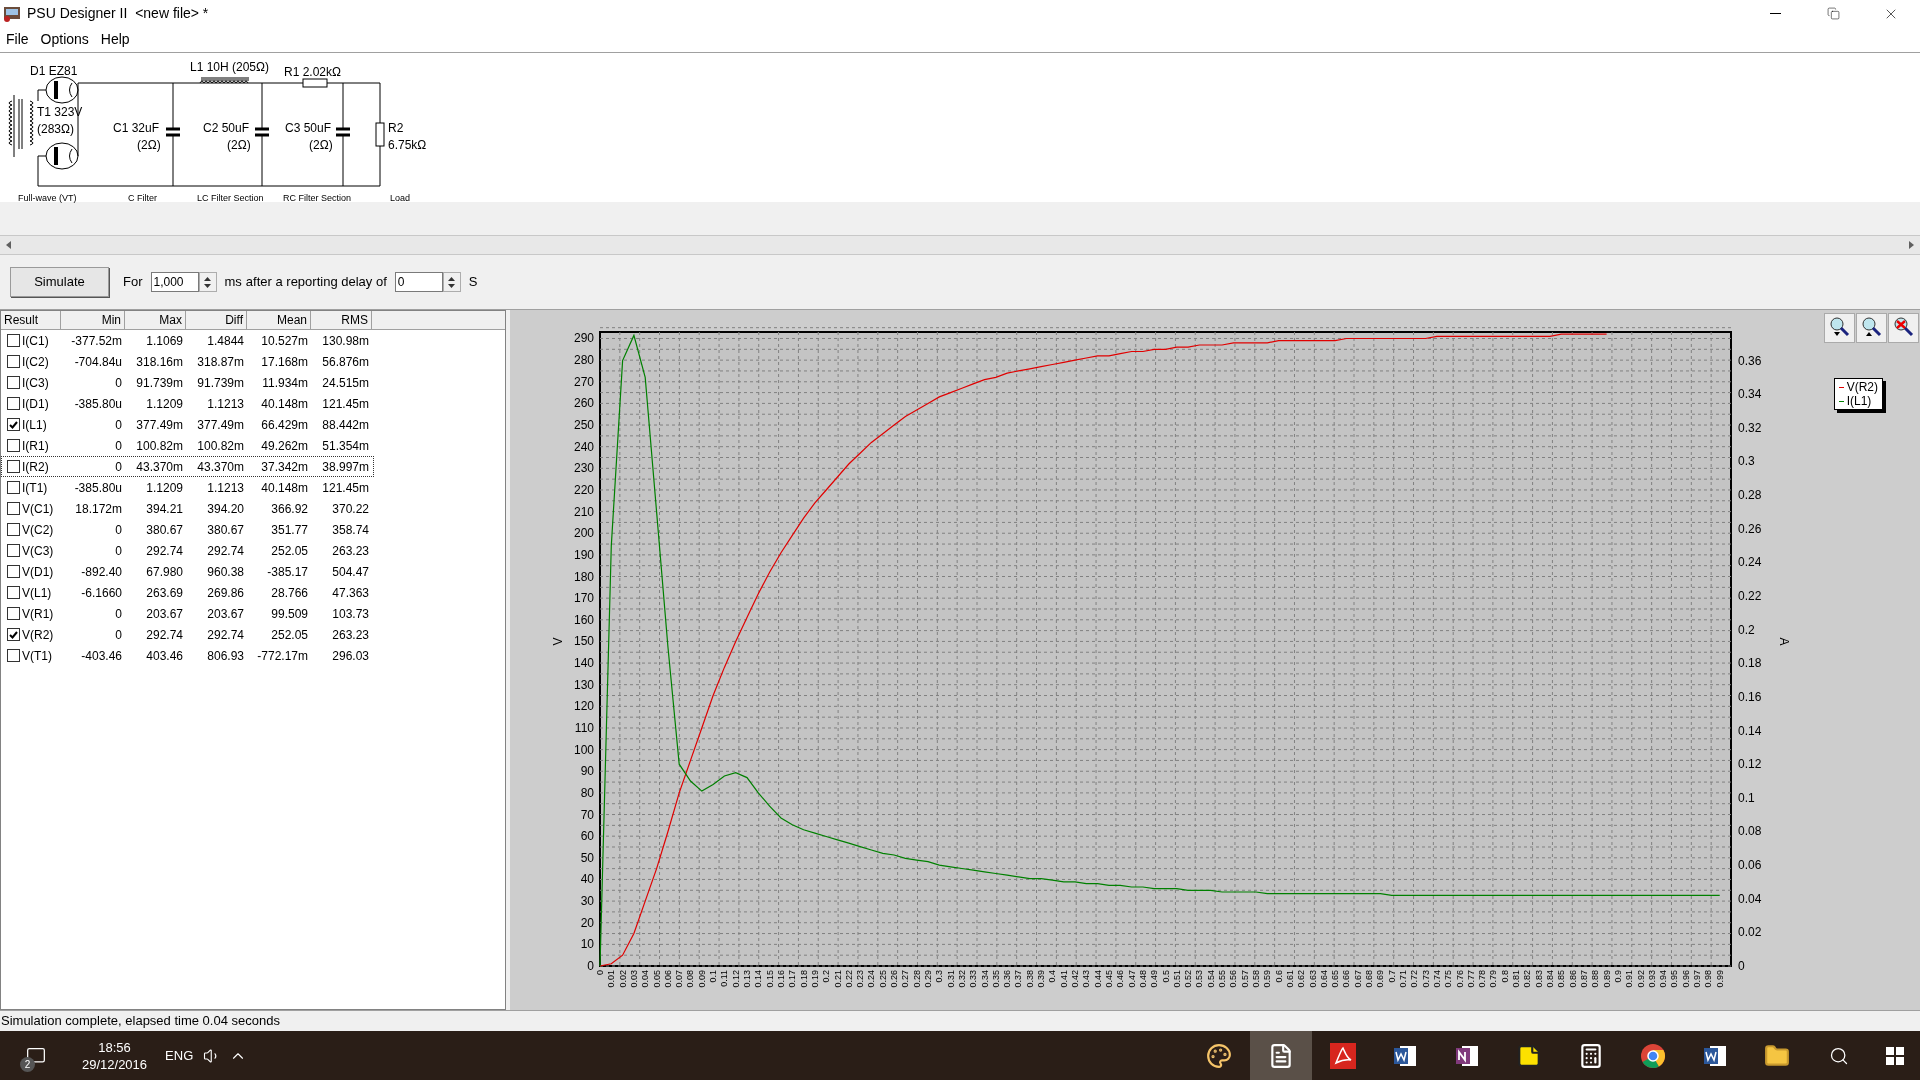 The height and width of the screenshot is (1080, 1920). What do you see at coordinates (59, 282) in the screenshot?
I see `simulate-button: Simulate` at bounding box center [59, 282].